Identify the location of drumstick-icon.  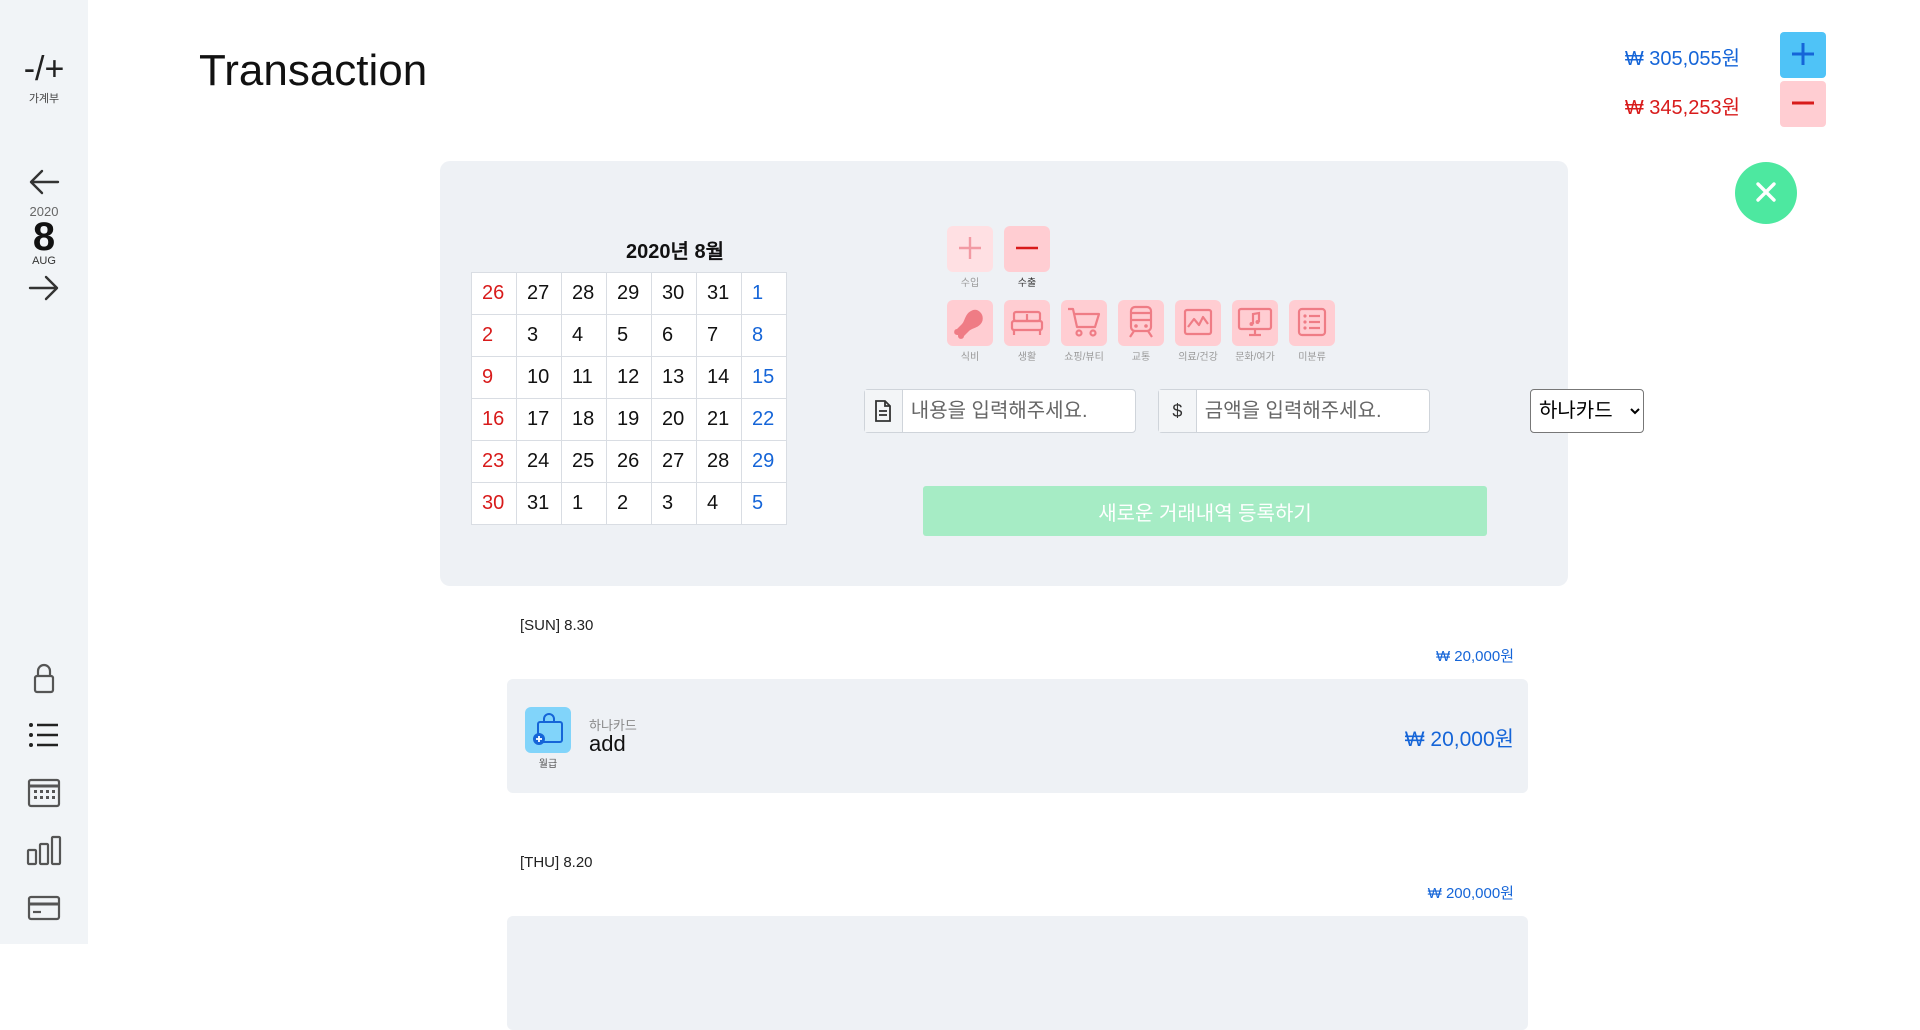
(970, 323).